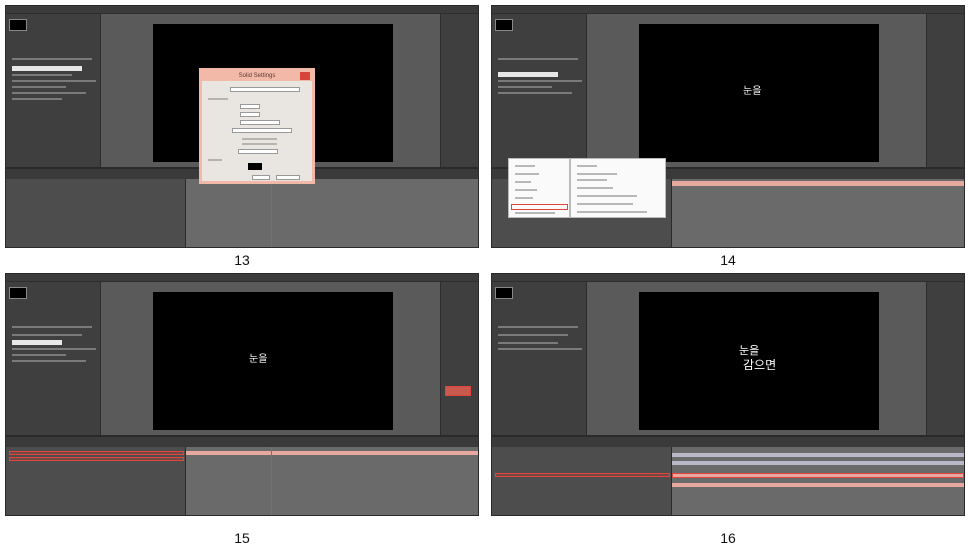 This screenshot has height=550, width=968. Describe the element at coordinates (759, 364) in the screenshot. I see `comp-text-bottom: 감으면` at that location.